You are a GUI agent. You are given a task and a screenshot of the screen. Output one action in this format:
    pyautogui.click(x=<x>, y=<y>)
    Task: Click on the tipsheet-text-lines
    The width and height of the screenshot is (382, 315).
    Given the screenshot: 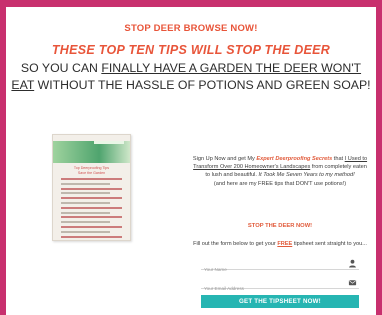 What is the action you would take?
    pyautogui.click(x=91, y=206)
    